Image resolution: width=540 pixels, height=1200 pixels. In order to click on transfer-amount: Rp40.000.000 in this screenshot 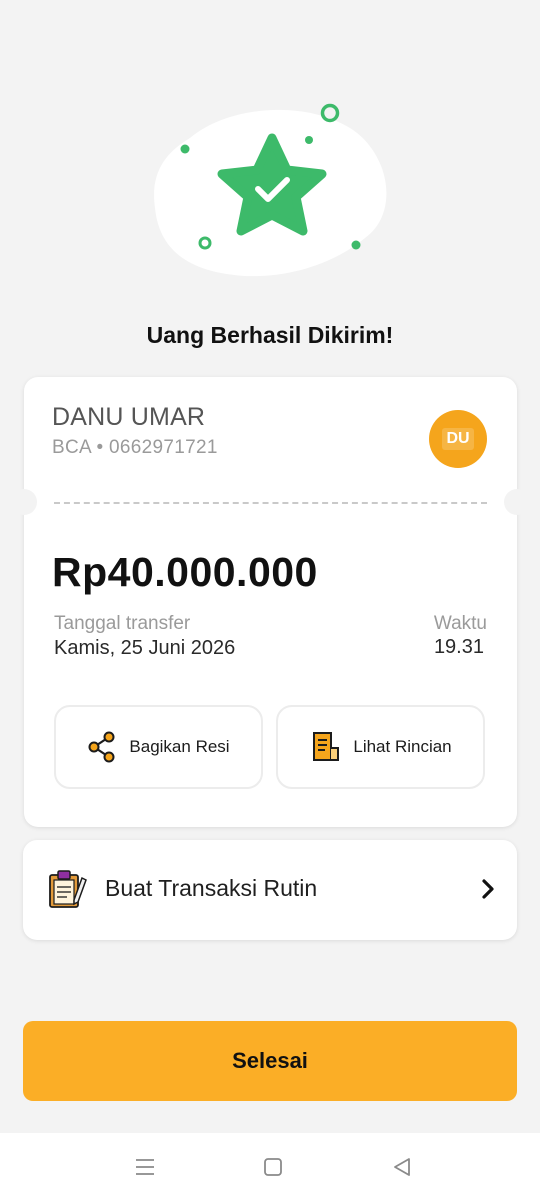, I will do `click(185, 572)`.